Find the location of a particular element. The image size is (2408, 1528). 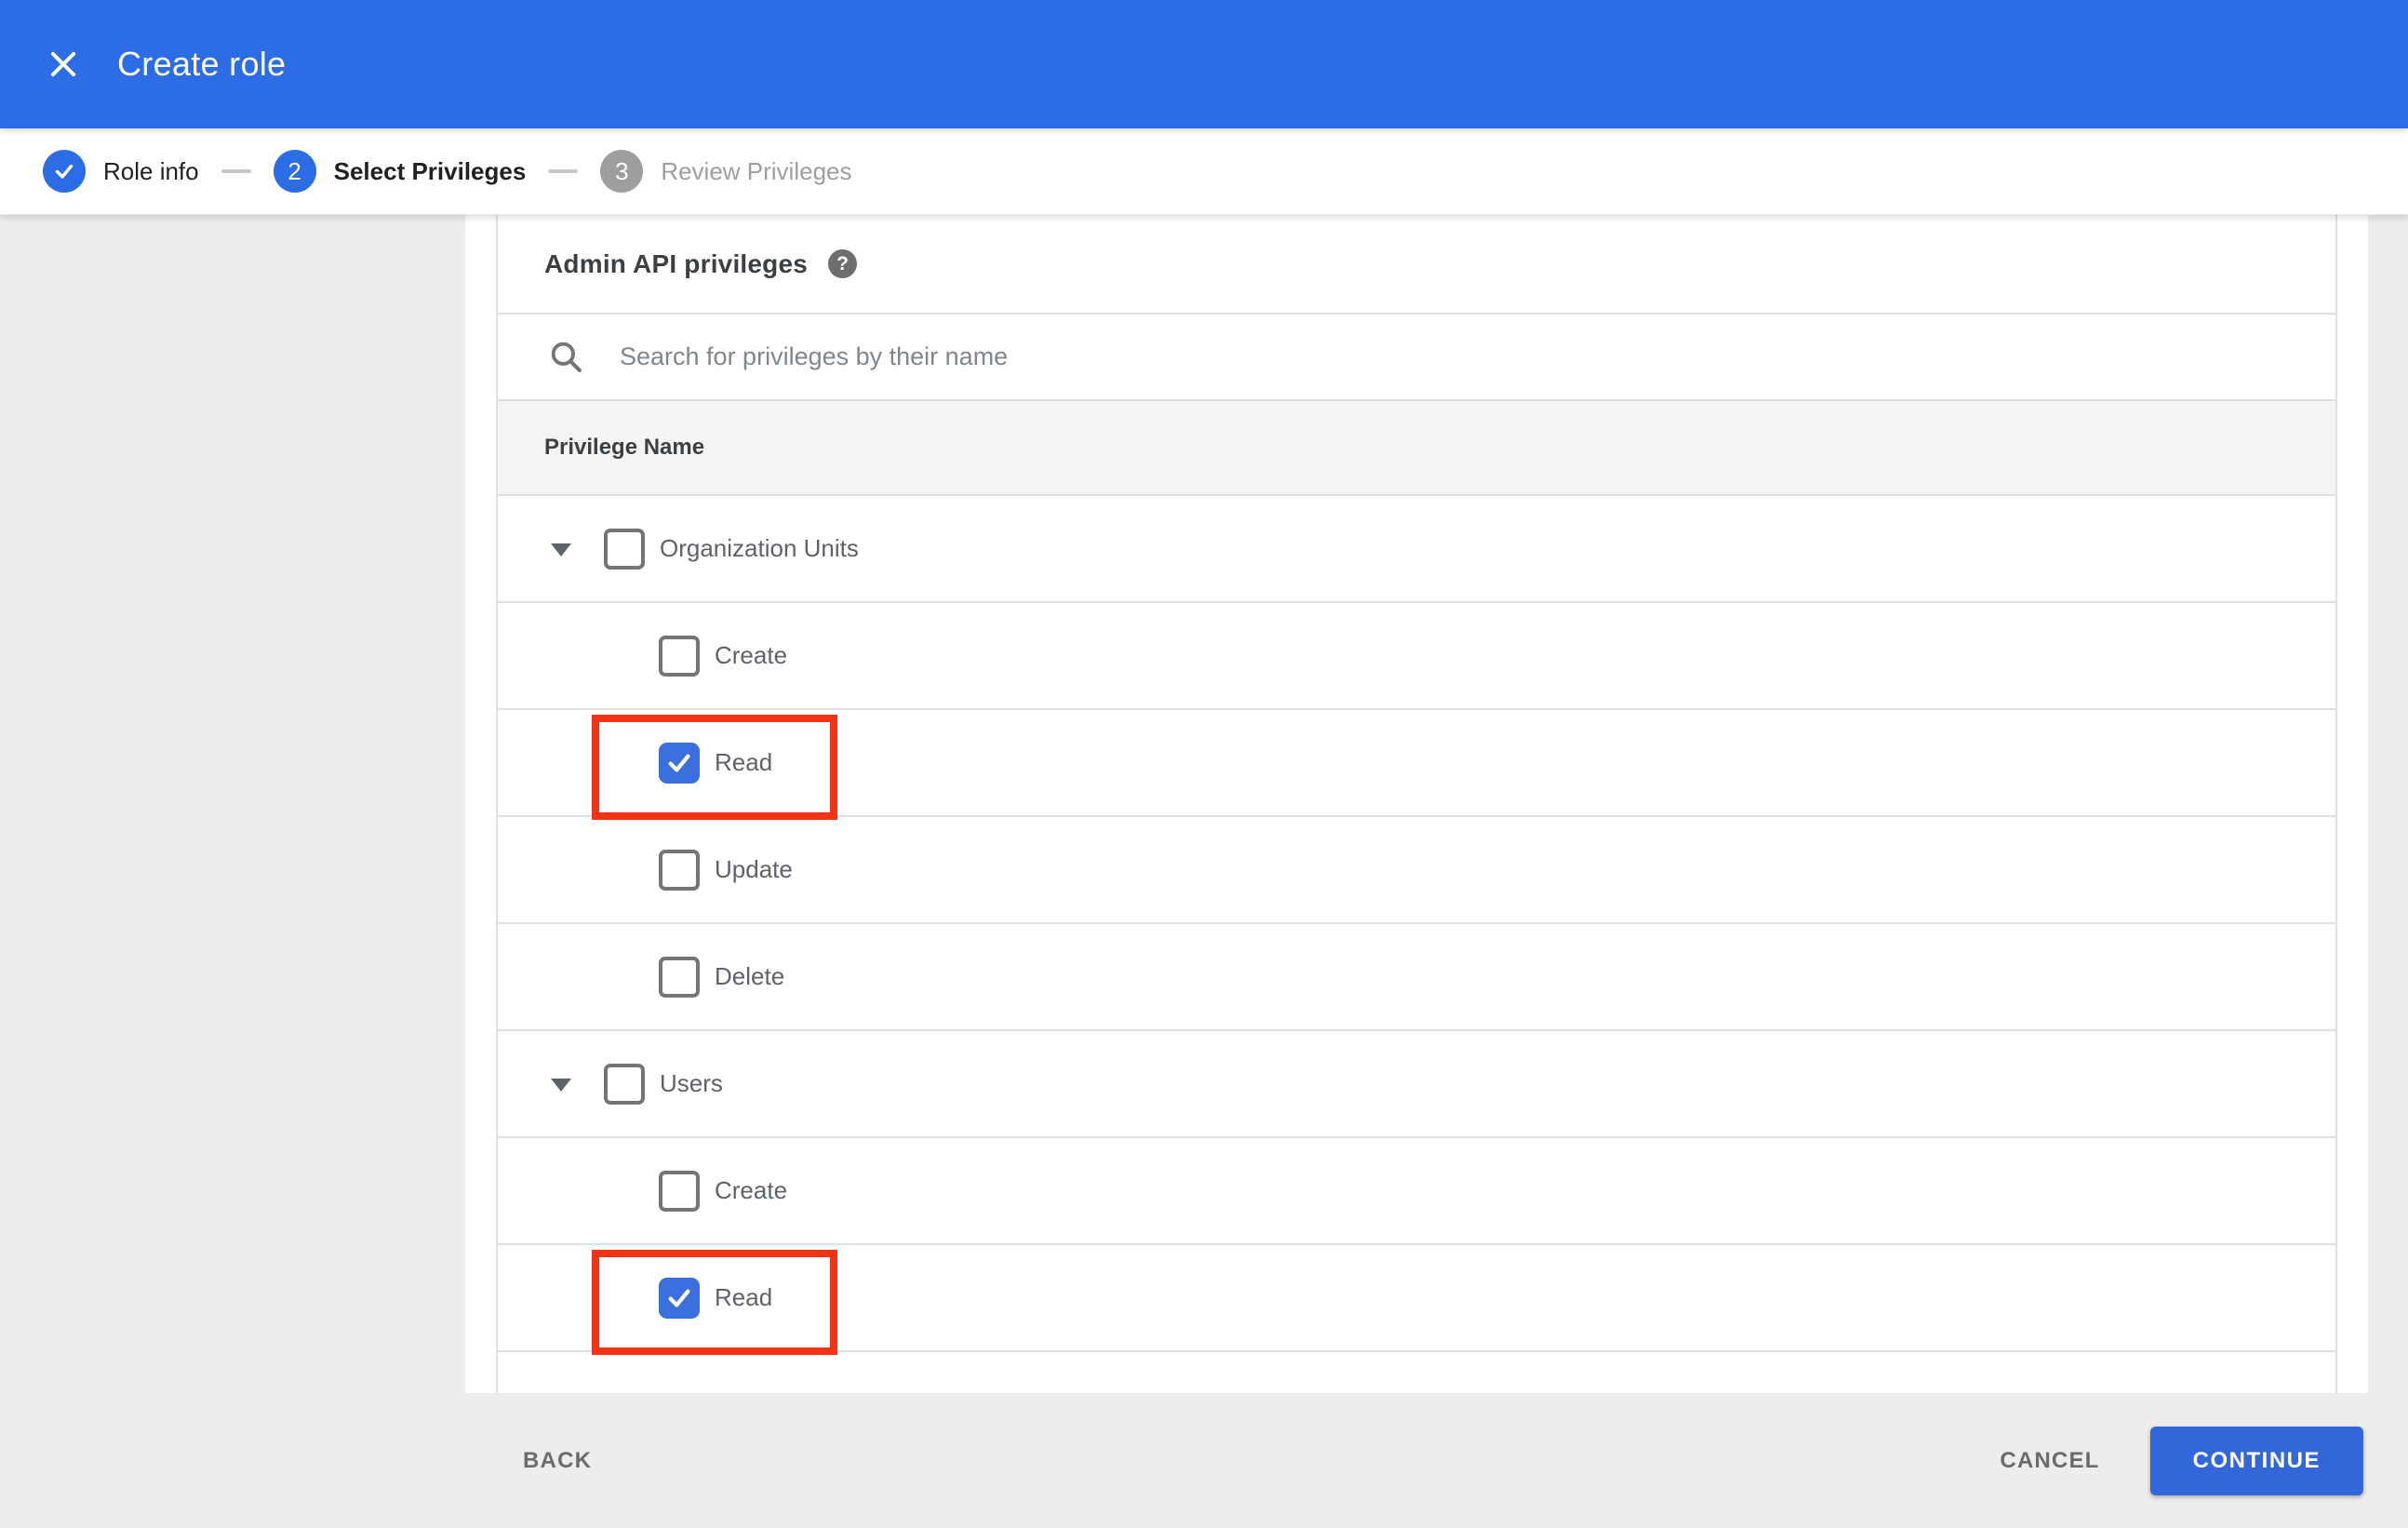

cancel-button: CANCEL is located at coordinates (2050, 1461).